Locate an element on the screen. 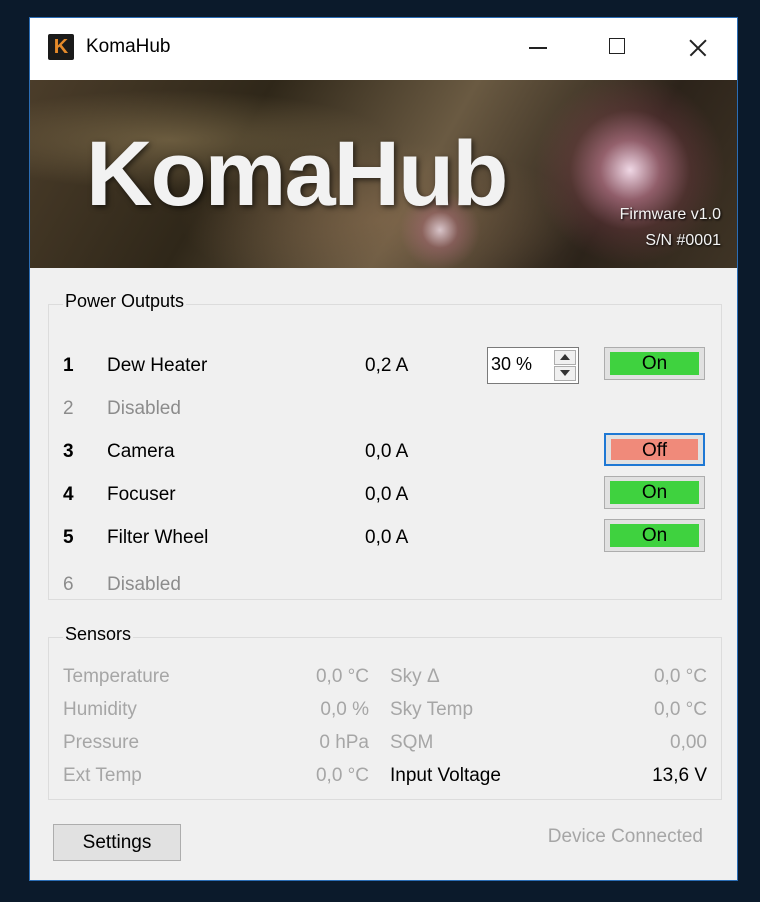 This screenshot has height=902, width=760. output-number: 6 is located at coordinates (68, 584).